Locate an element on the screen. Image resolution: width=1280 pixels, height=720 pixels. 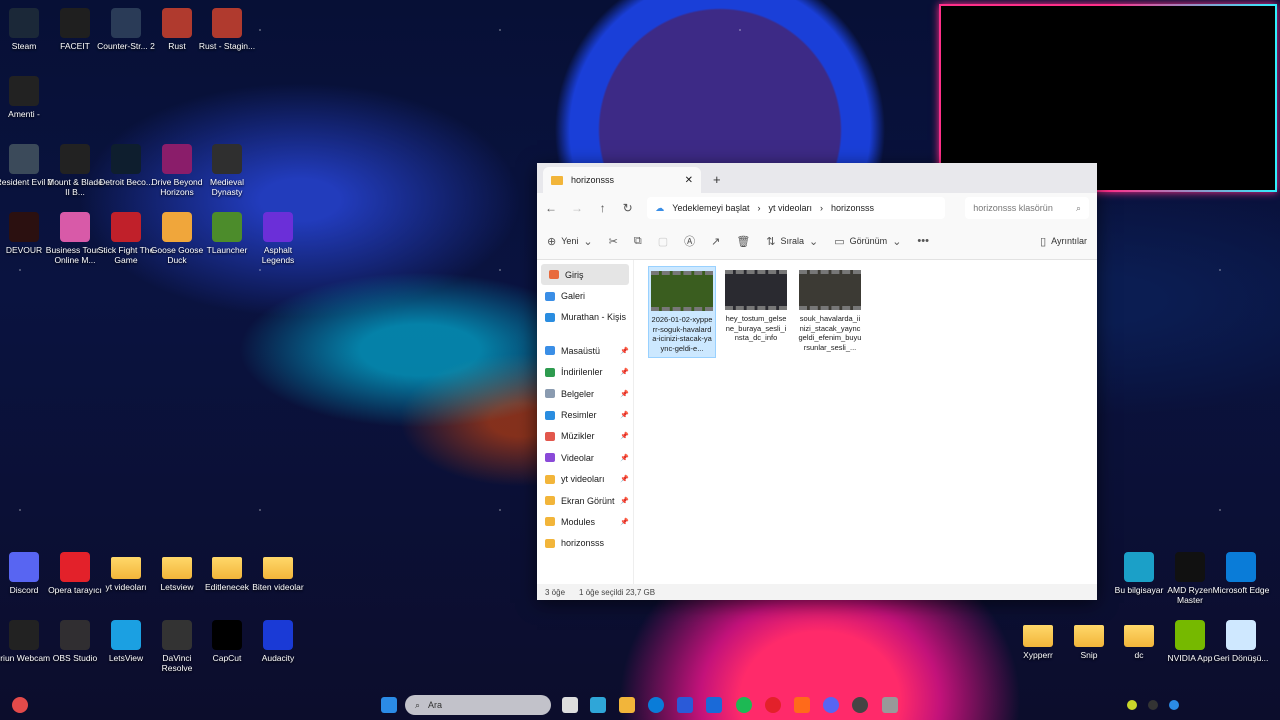
close-tab-icon: ✕ is located at coordinates (689, 180).